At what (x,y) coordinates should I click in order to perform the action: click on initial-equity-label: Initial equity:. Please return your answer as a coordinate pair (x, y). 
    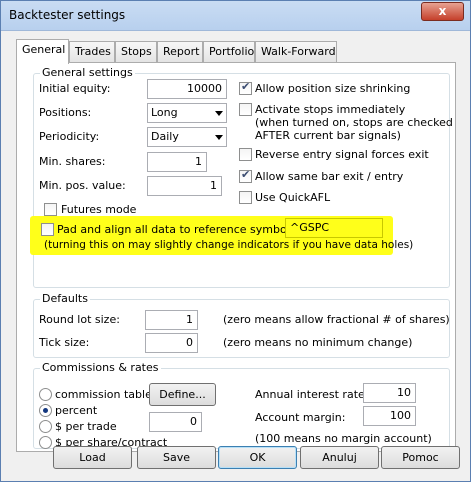
    Looking at the image, I should click on (75, 88).